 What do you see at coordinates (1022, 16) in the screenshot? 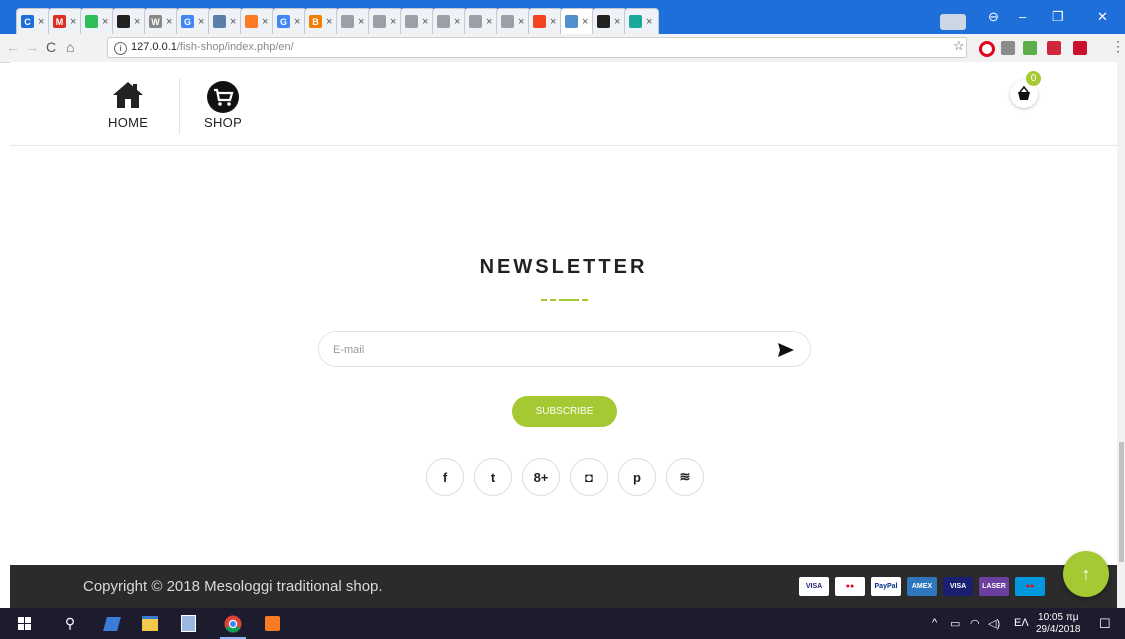
I see `minimize-button: –` at bounding box center [1022, 16].